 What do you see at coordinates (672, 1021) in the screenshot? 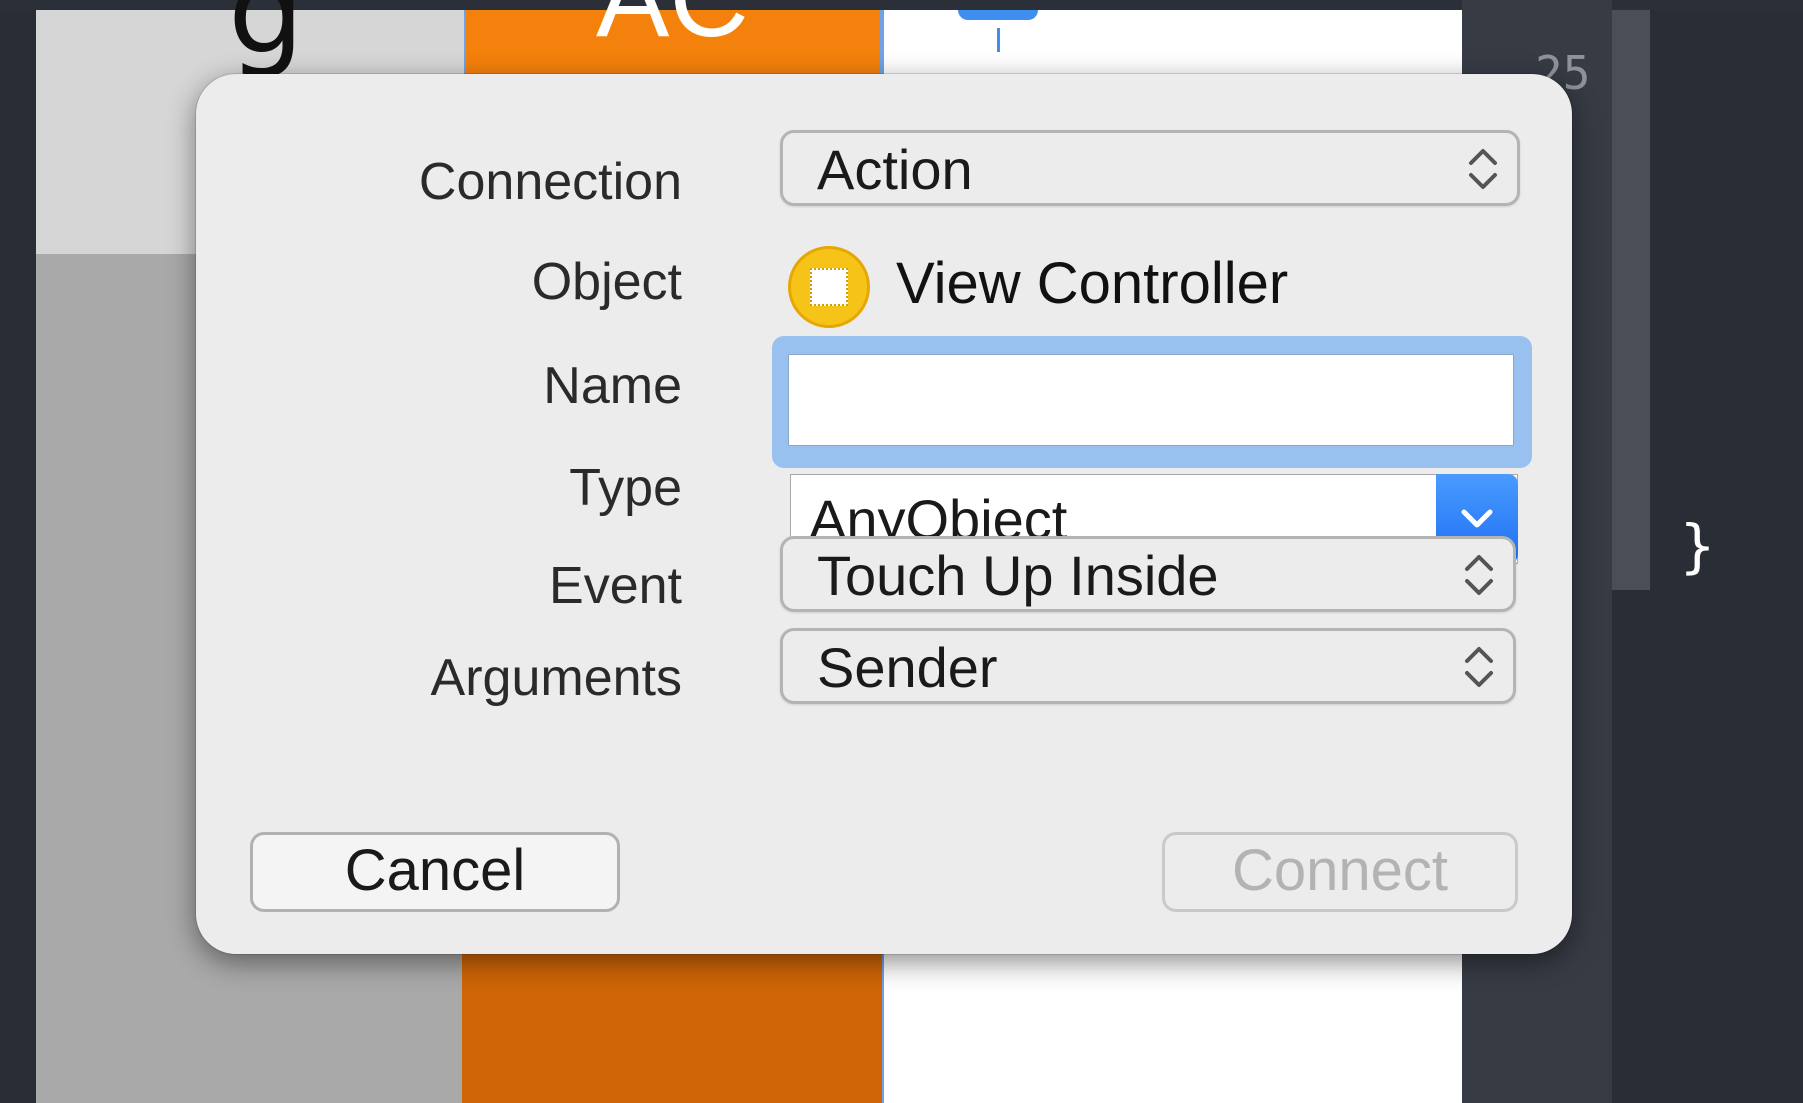
I see `orange-button-element-lower` at bounding box center [672, 1021].